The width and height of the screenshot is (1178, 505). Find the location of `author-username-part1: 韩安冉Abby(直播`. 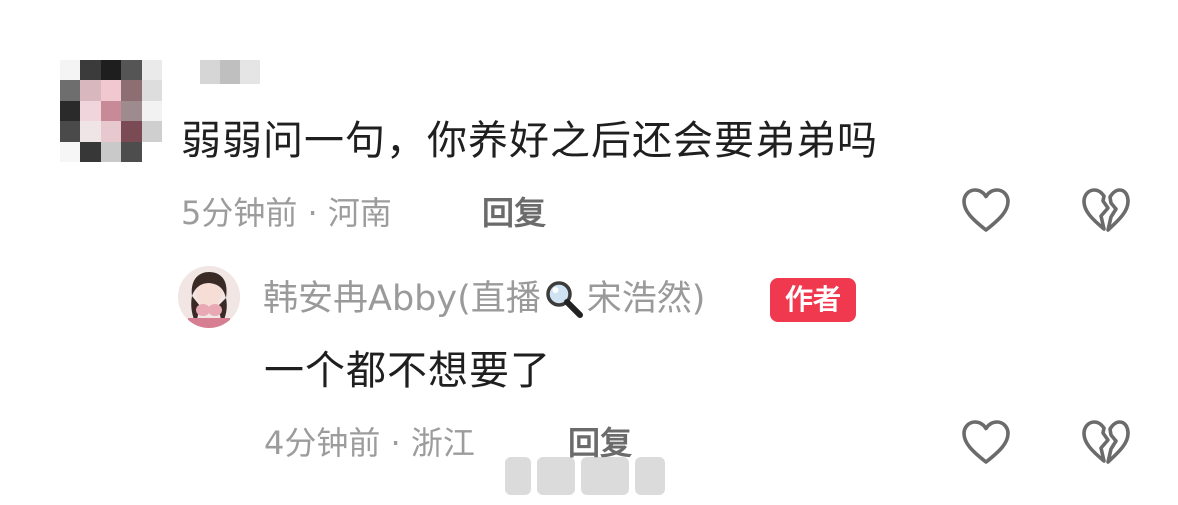

author-username-part1: 韩安冉Abby(直播 is located at coordinates (402, 299).